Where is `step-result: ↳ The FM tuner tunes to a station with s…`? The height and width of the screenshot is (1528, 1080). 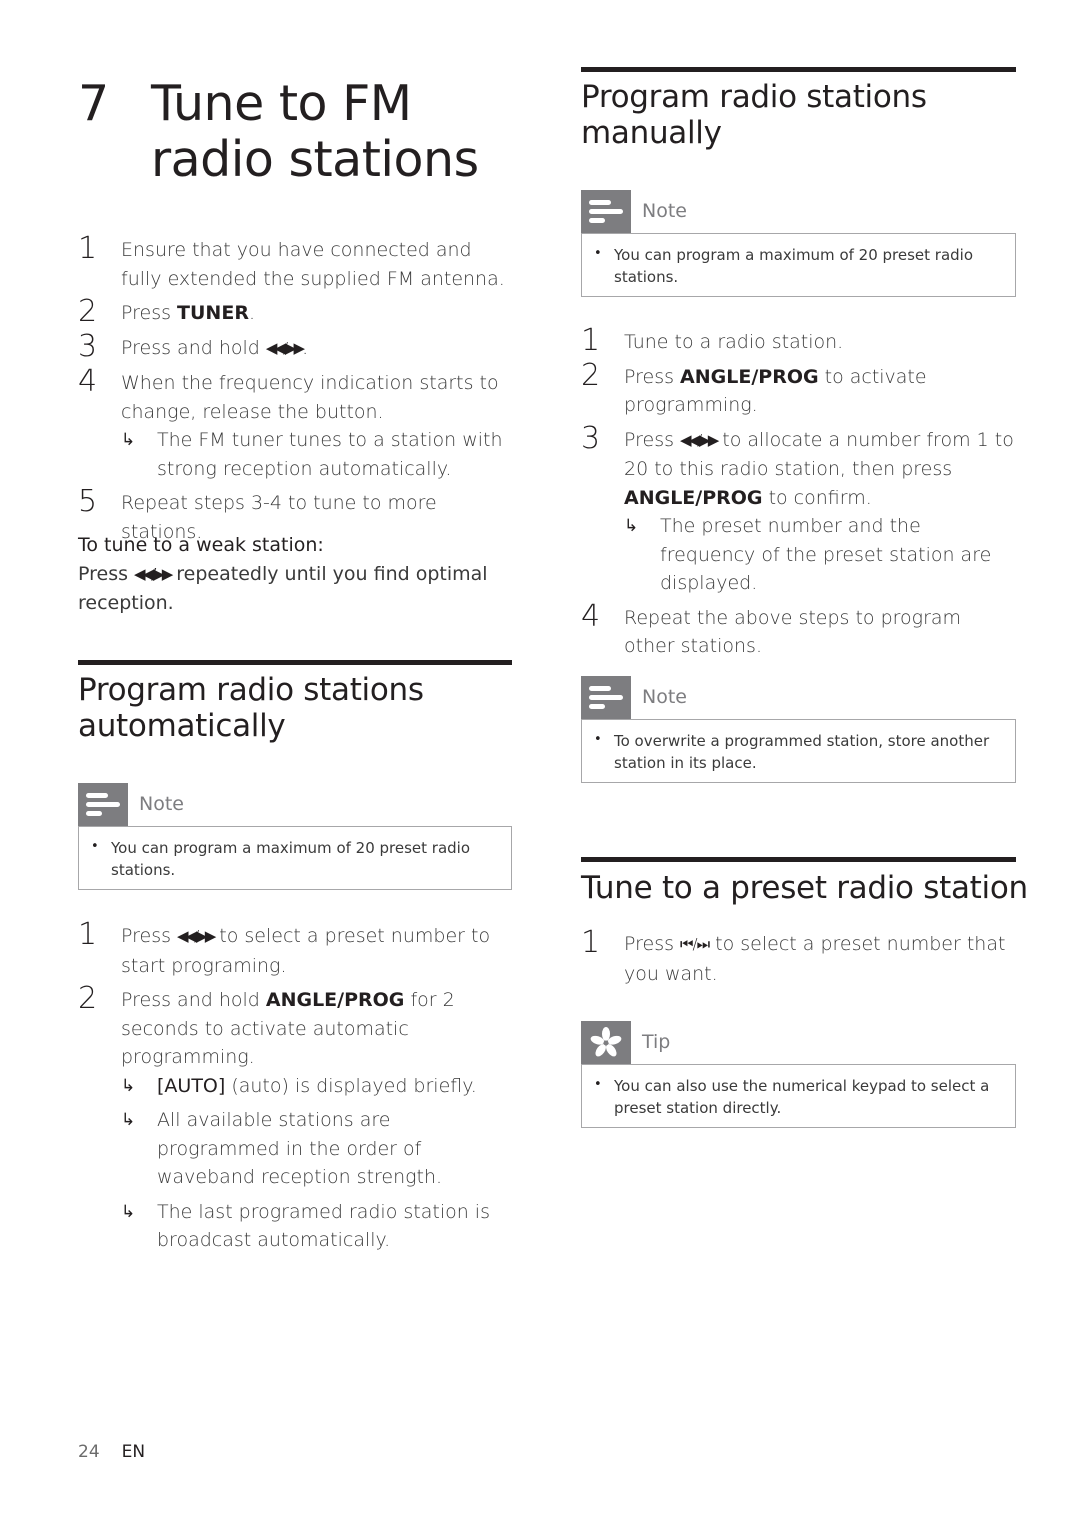 step-result: ↳ The FM tuner tunes to a station with s… is located at coordinates (316, 454).